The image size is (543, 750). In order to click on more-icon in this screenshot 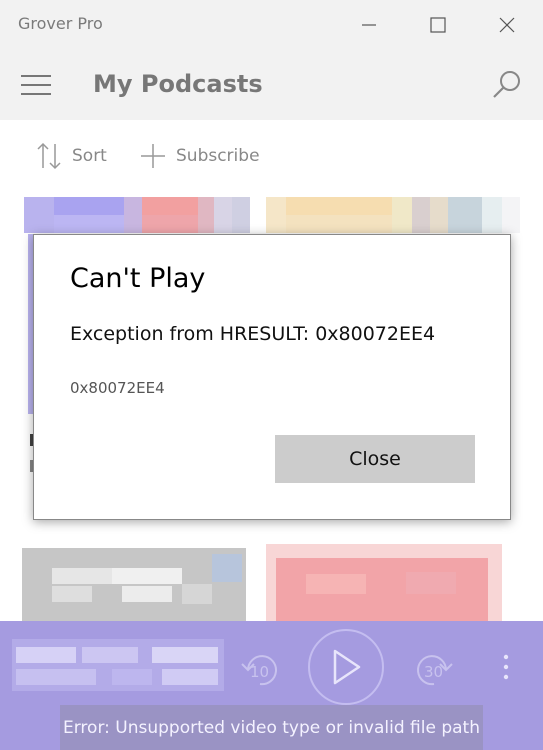, I will do `click(506, 667)`.